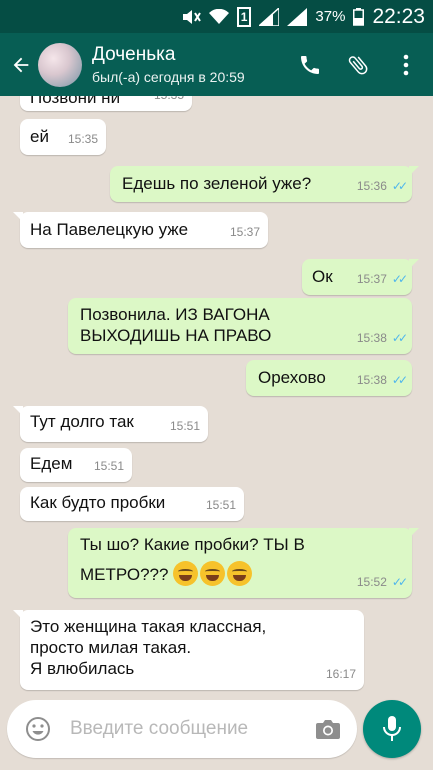  What do you see at coordinates (194, 64) in the screenshot?
I see `contact-info: Доченька был(-а) сегодня в 20:59` at bounding box center [194, 64].